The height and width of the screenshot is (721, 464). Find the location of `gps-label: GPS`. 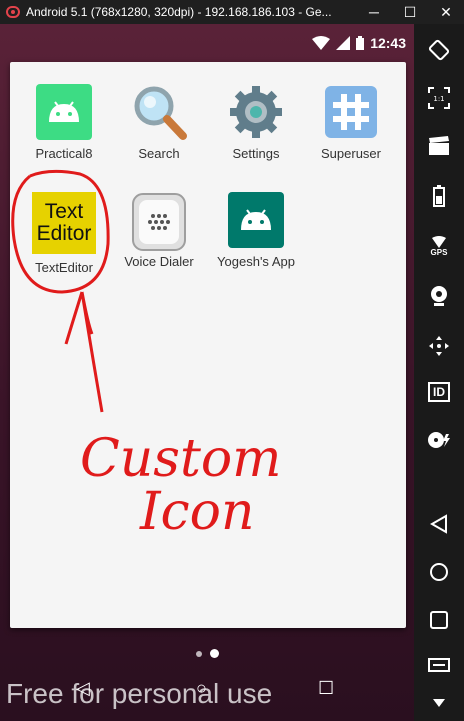

gps-label: GPS is located at coordinates (439, 252).